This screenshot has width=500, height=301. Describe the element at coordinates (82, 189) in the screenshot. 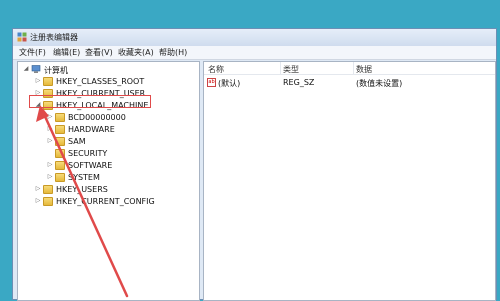

I see `tree-label: HKEY_USERS` at that location.